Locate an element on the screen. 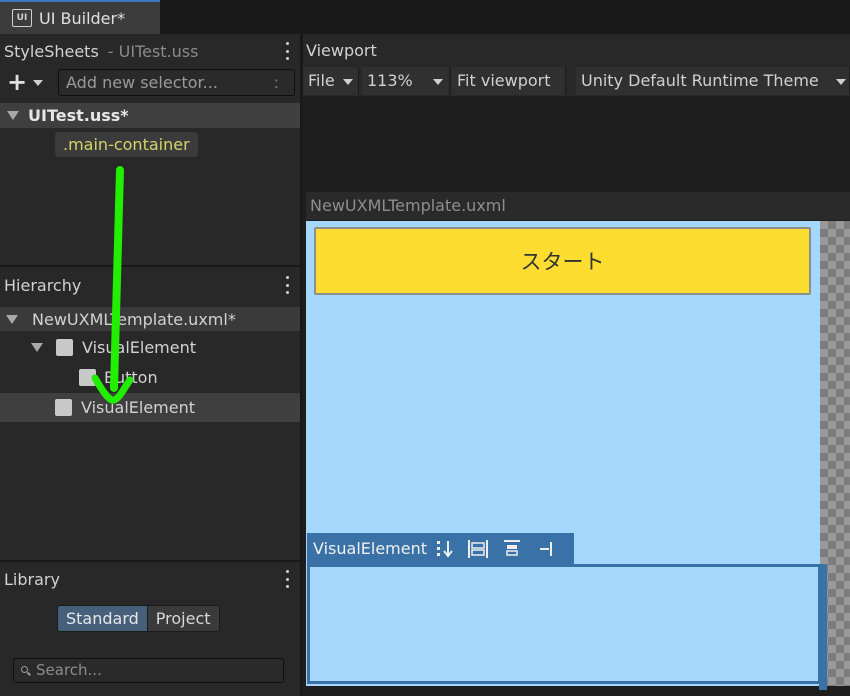 The height and width of the screenshot is (696, 850). hierarchy-item-visualelement-selected: VisualElement is located at coordinates (150, 407).